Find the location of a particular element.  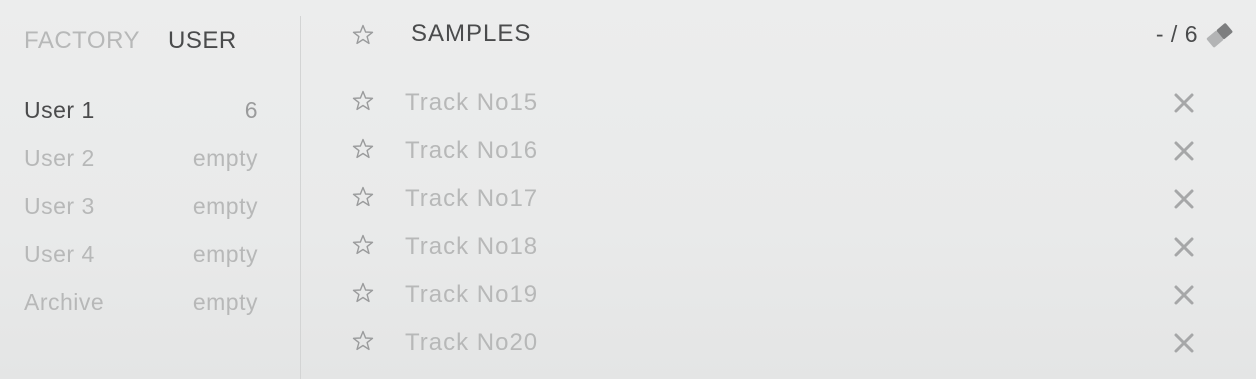

list-item: Track No18 is located at coordinates (778, 246).